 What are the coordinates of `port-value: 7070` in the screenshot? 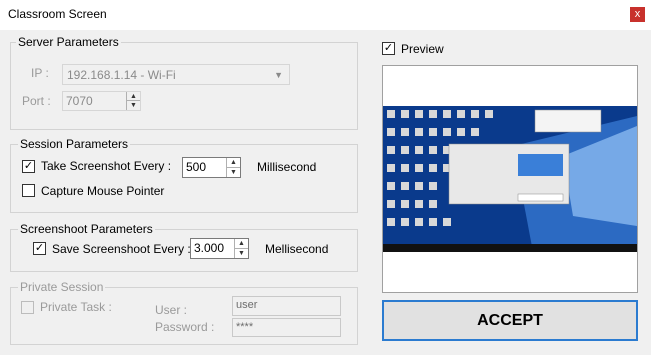 It's located at (79, 101).